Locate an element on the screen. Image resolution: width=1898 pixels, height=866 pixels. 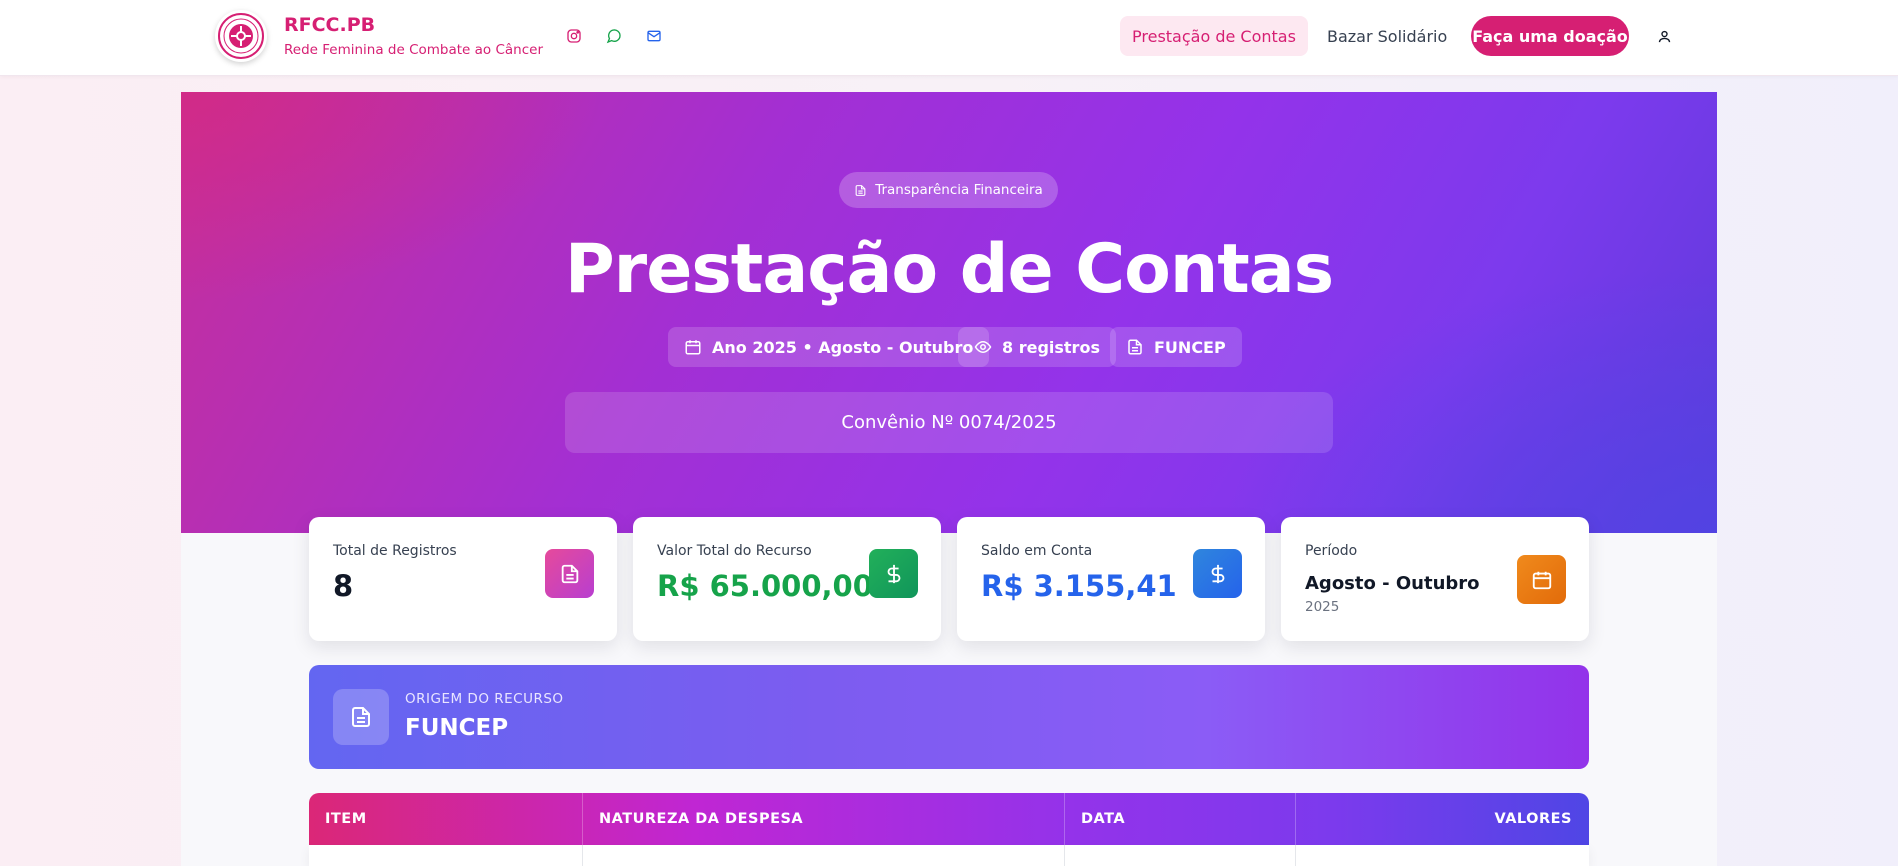
nav-bazar-solidario: Bazar Solidário is located at coordinates (1387, 36).